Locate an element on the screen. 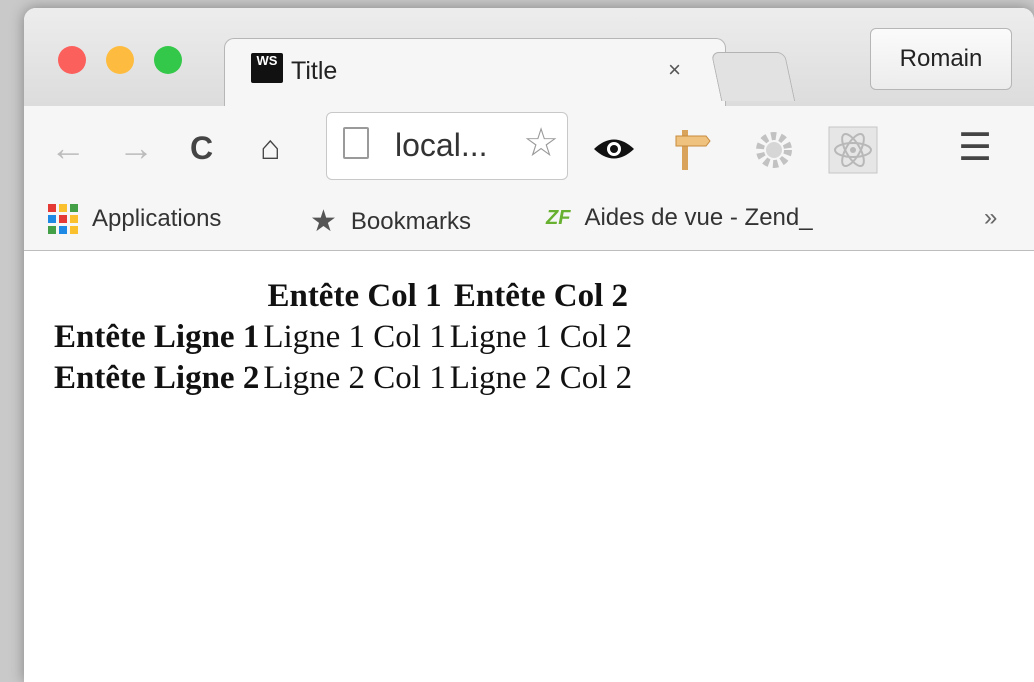 The image size is (1034, 682). bookmark-zend: ZF Aides de vue - Zend_ is located at coordinates (679, 218).